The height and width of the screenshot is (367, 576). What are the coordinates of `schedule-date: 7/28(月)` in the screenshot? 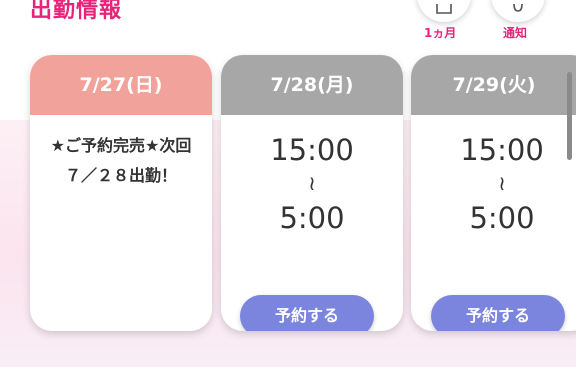 It's located at (312, 85).